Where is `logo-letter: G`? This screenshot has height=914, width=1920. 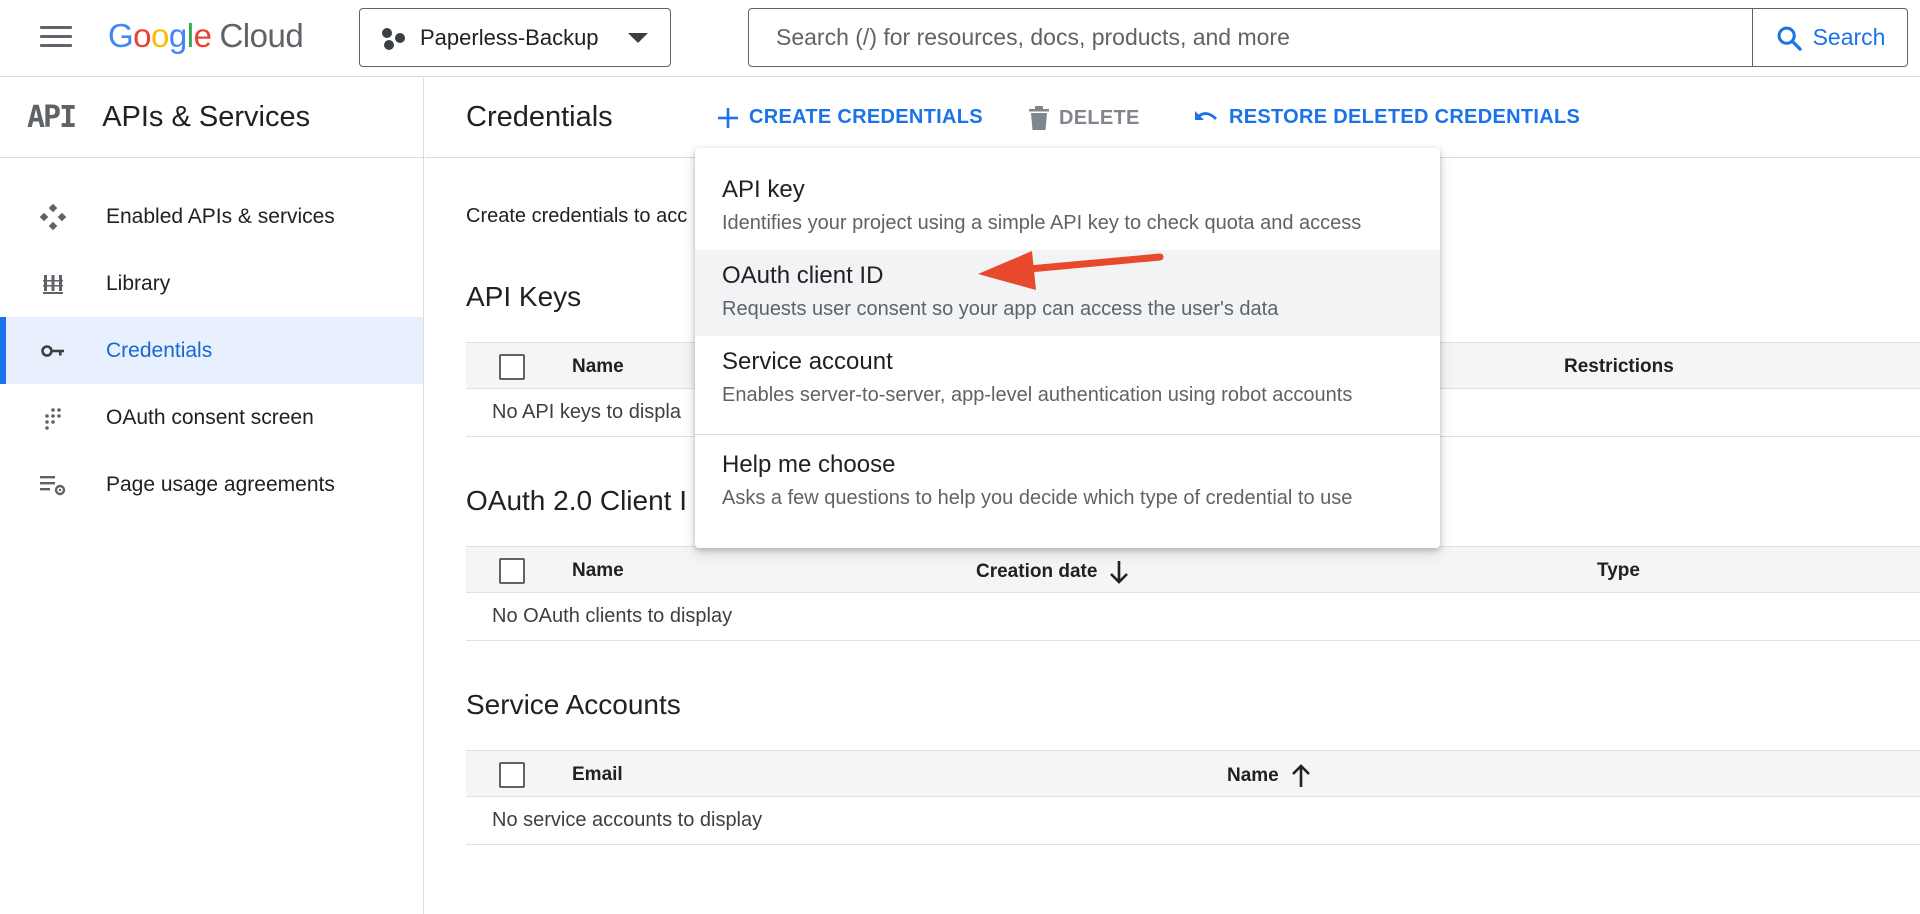 logo-letter: G is located at coordinates (121, 35).